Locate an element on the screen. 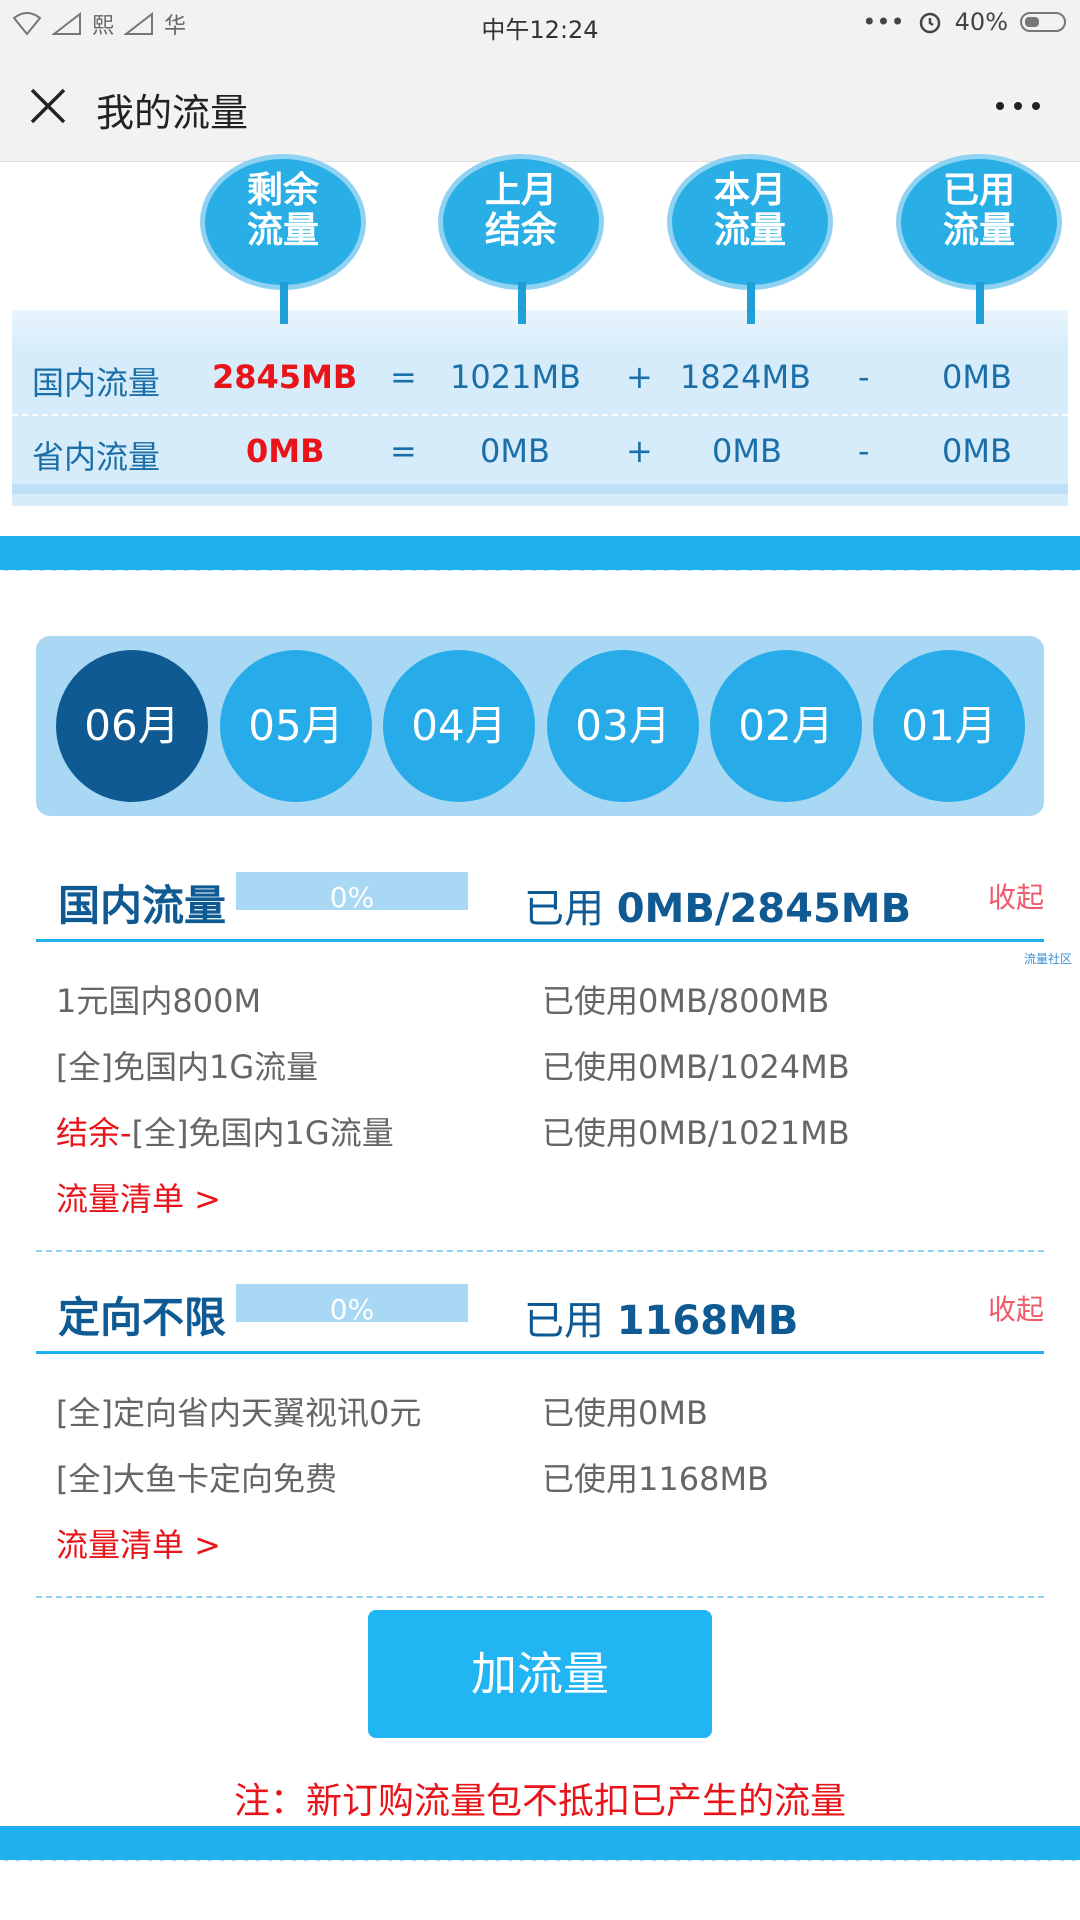  used-summary: 已用 1168MB is located at coordinates (661, 1317).